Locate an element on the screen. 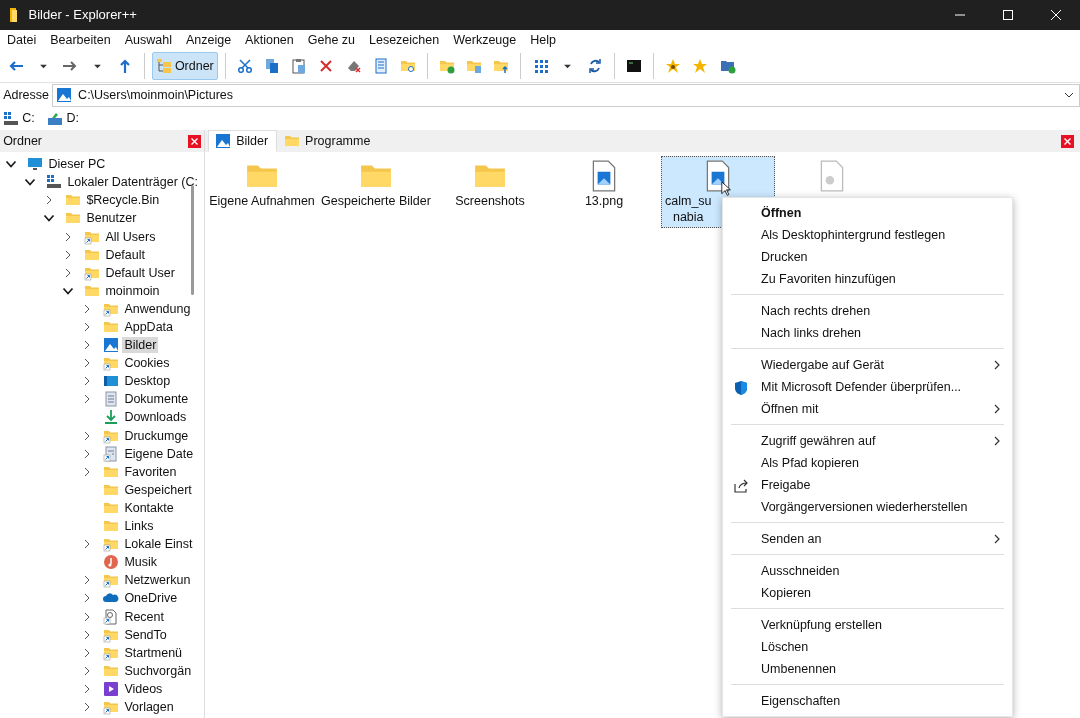 The width and height of the screenshot is (1080, 718). address-value: C:\Users\moinmoin\Pictures is located at coordinates (156, 95).